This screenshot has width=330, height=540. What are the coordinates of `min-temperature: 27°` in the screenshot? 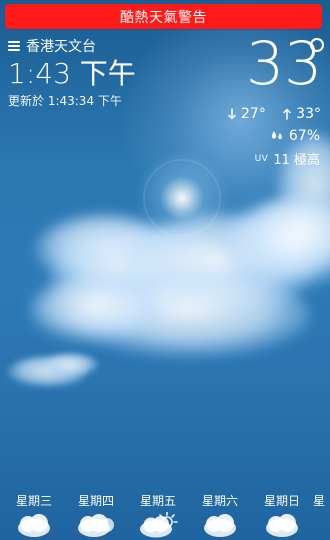 It's located at (246, 114).